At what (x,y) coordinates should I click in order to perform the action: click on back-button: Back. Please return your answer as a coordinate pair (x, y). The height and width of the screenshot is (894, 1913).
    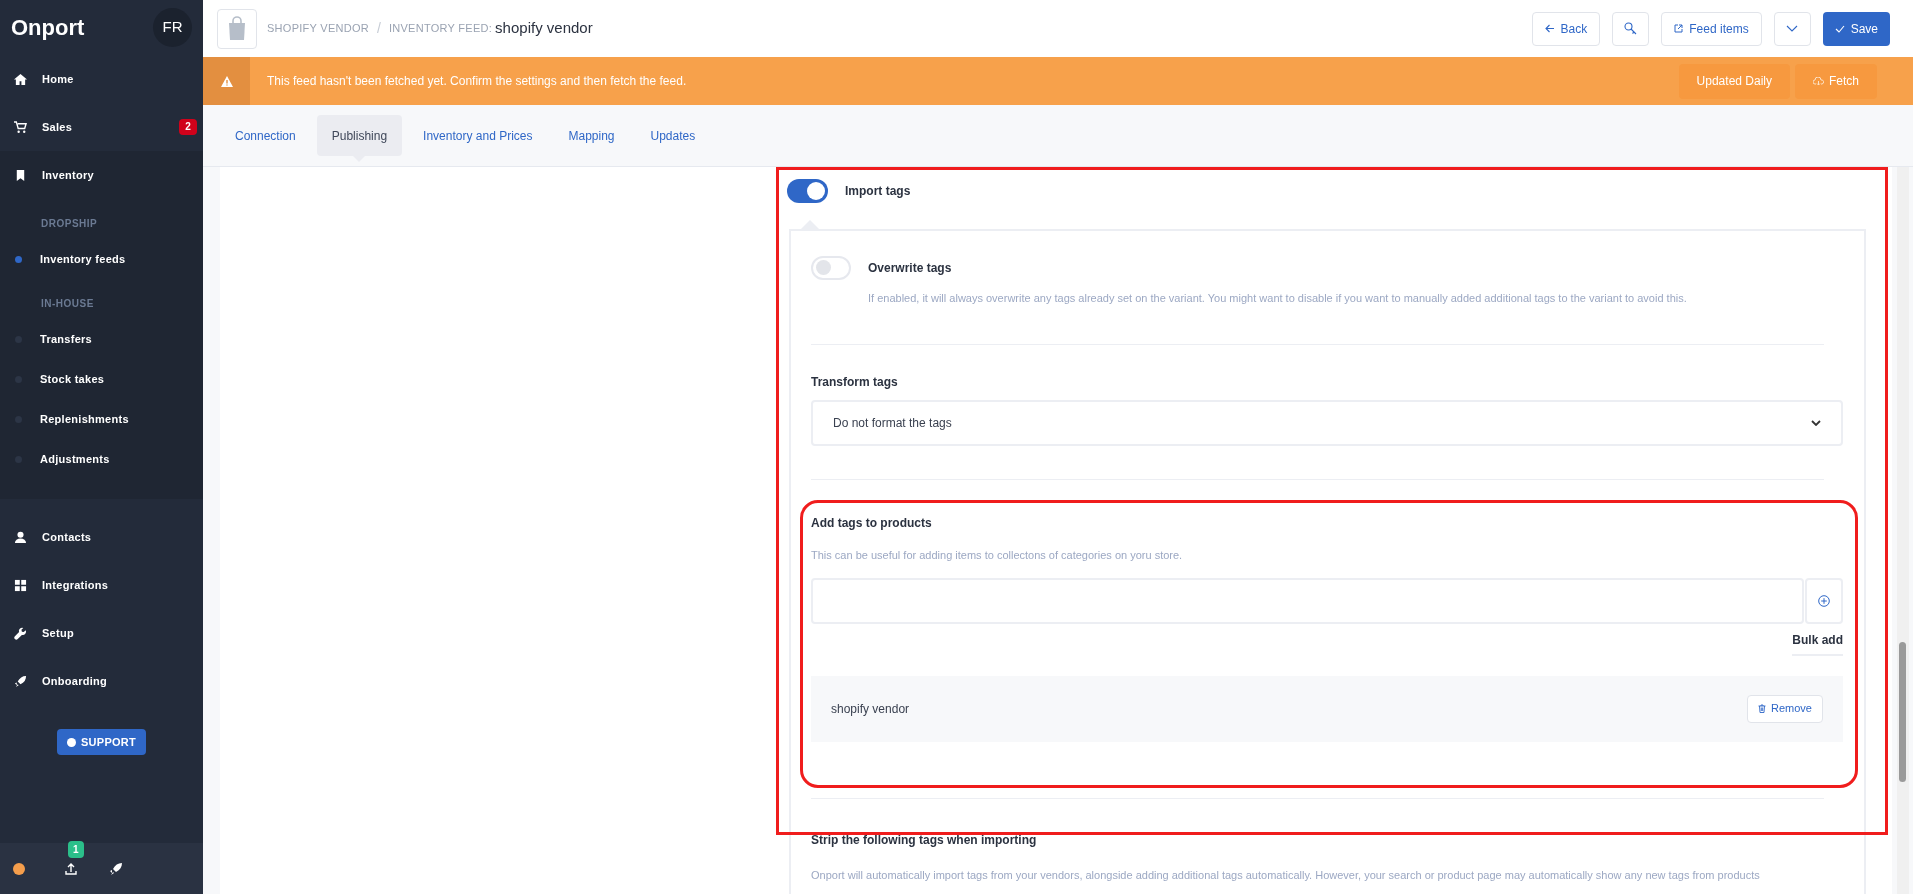
    Looking at the image, I should click on (1566, 28).